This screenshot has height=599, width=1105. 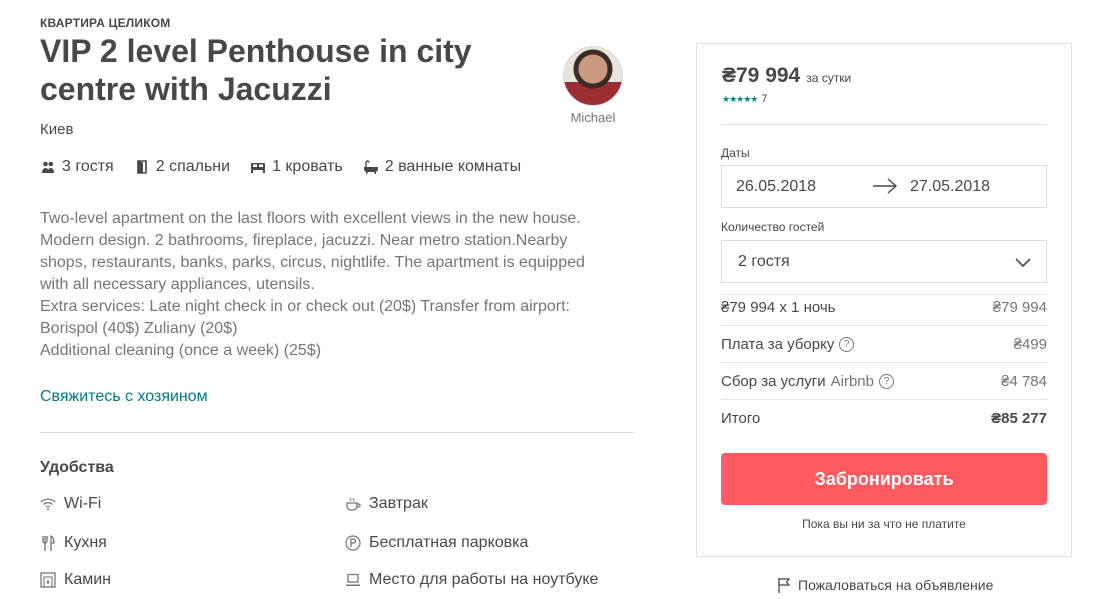 What do you see at coordinates (764, 99) in the screenshot?
I see `reviews-count: 7` at bounding box center [764, 99].